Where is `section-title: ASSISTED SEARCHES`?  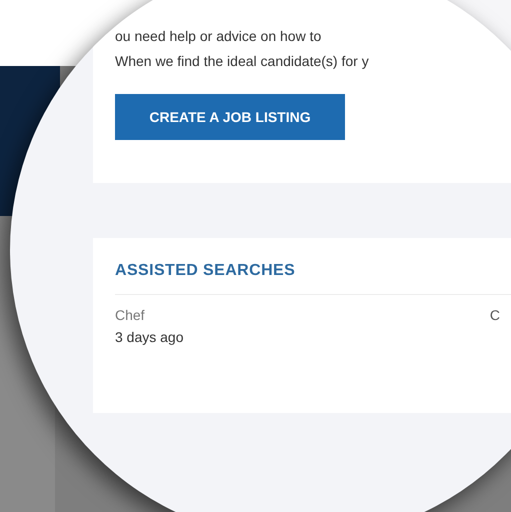
section-title: ASSISTED SEARCHES is located at coordinates (205, 271).